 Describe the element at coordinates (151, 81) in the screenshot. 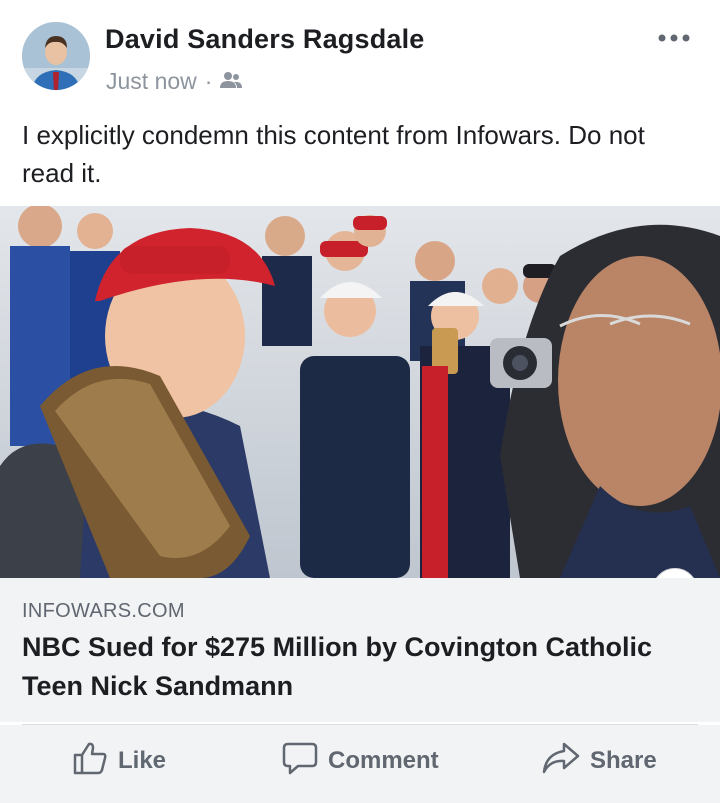

I see `timestamp: Just now` at that location.